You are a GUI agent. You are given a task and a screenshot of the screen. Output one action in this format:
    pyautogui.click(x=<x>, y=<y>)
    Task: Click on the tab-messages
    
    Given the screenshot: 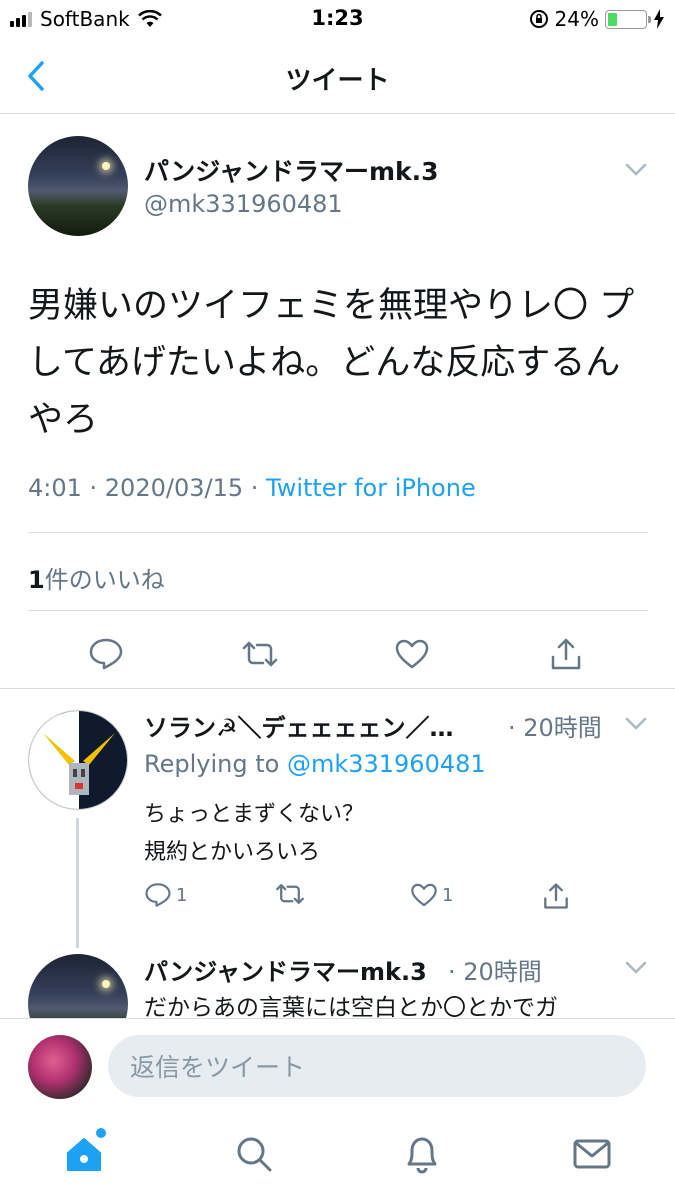 What is the action you would take?
    pyautogui.click(x=592, y=1154)
    